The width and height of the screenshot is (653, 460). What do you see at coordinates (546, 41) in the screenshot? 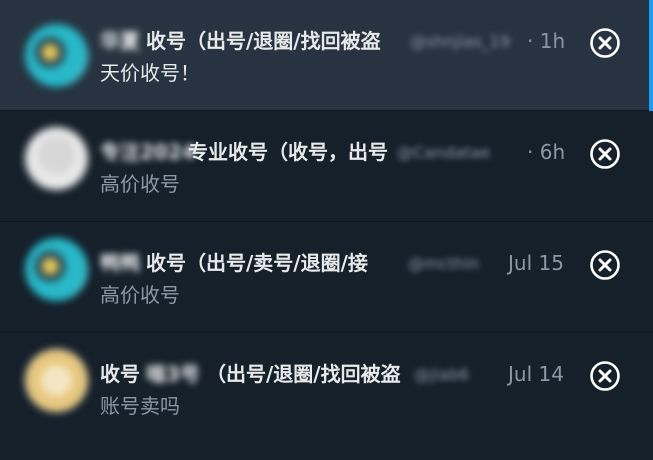
I see `timestamp: · 1h` at bounding box center [546, 41].